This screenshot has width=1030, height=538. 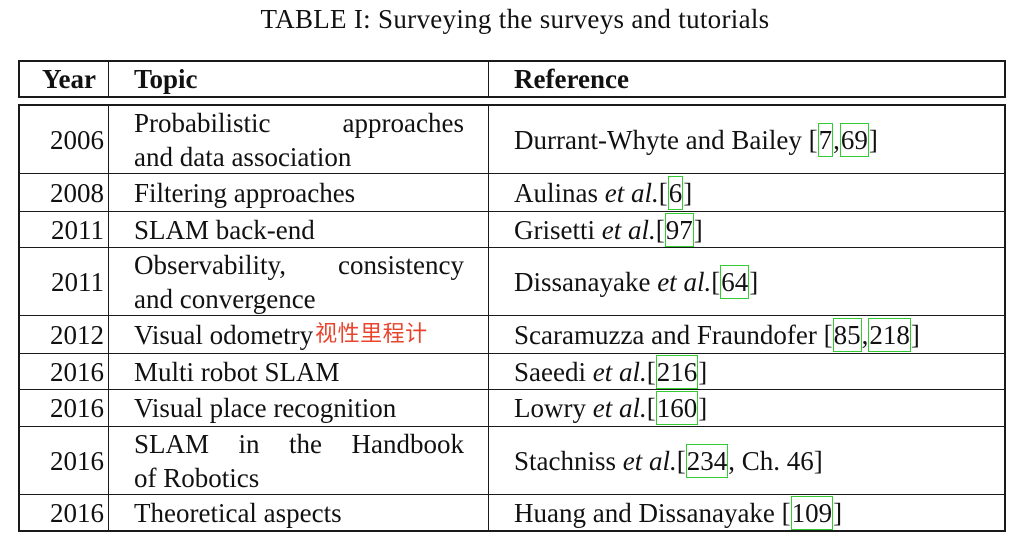 What do you see at coordinates (77, 192) in the screenshot?
I see `year-cell: 2008` at bounding box center [77, 192].